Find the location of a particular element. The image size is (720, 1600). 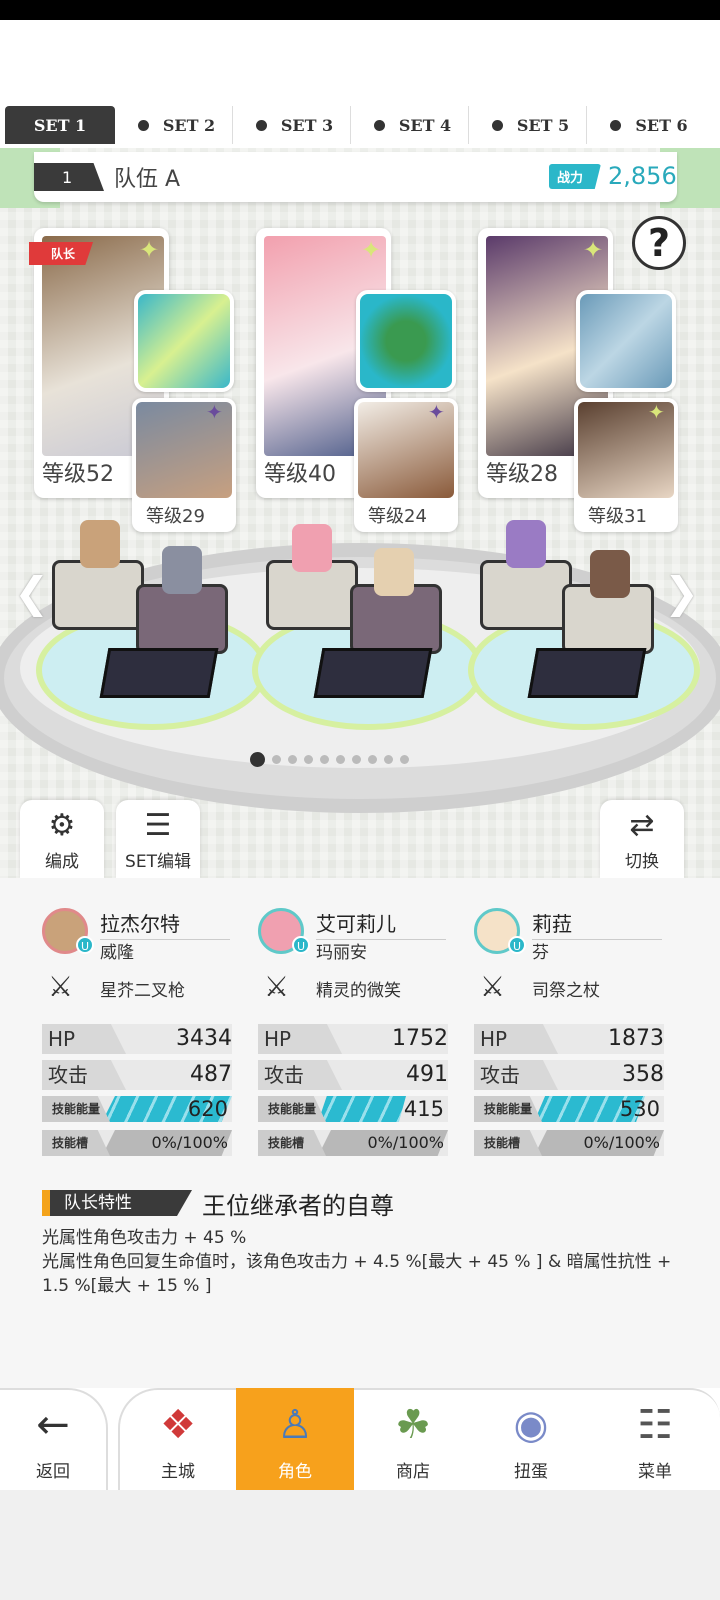

weapon-name: 司祭之杖 is located at coordinates (566, 991).